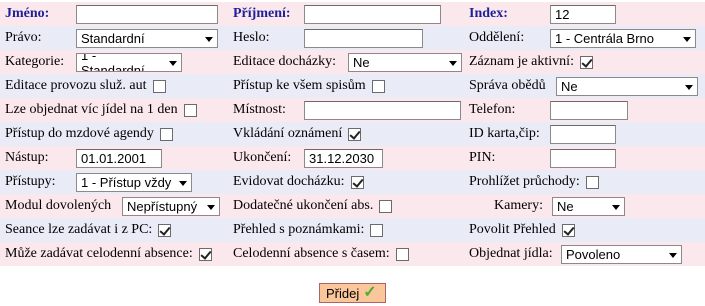 The image size is (705, 306). Describe the element at coordinates (30, 181) in the screenshot. I see `access-label: Přístupy:` at that location.